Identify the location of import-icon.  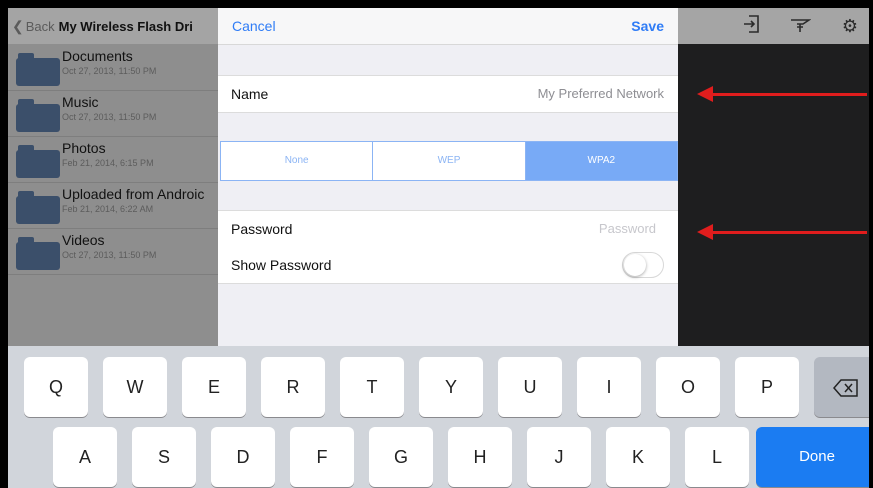
(752, 26).